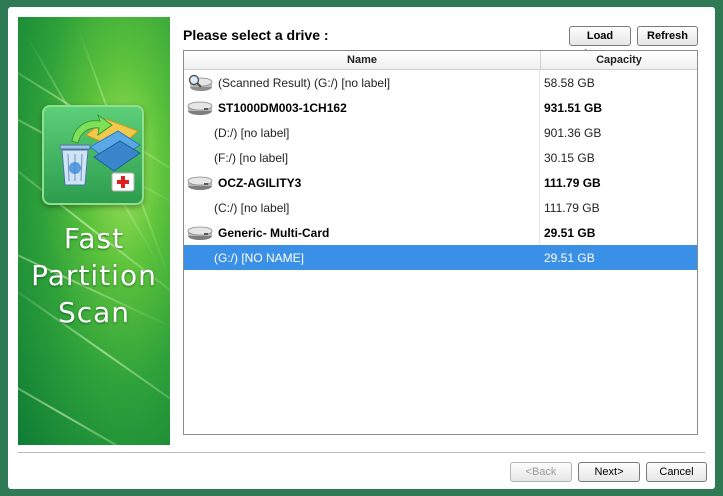 The height and width of the screenshot is (496, 723). I want to click on list-header: Name Capacity, so click(440, 60).